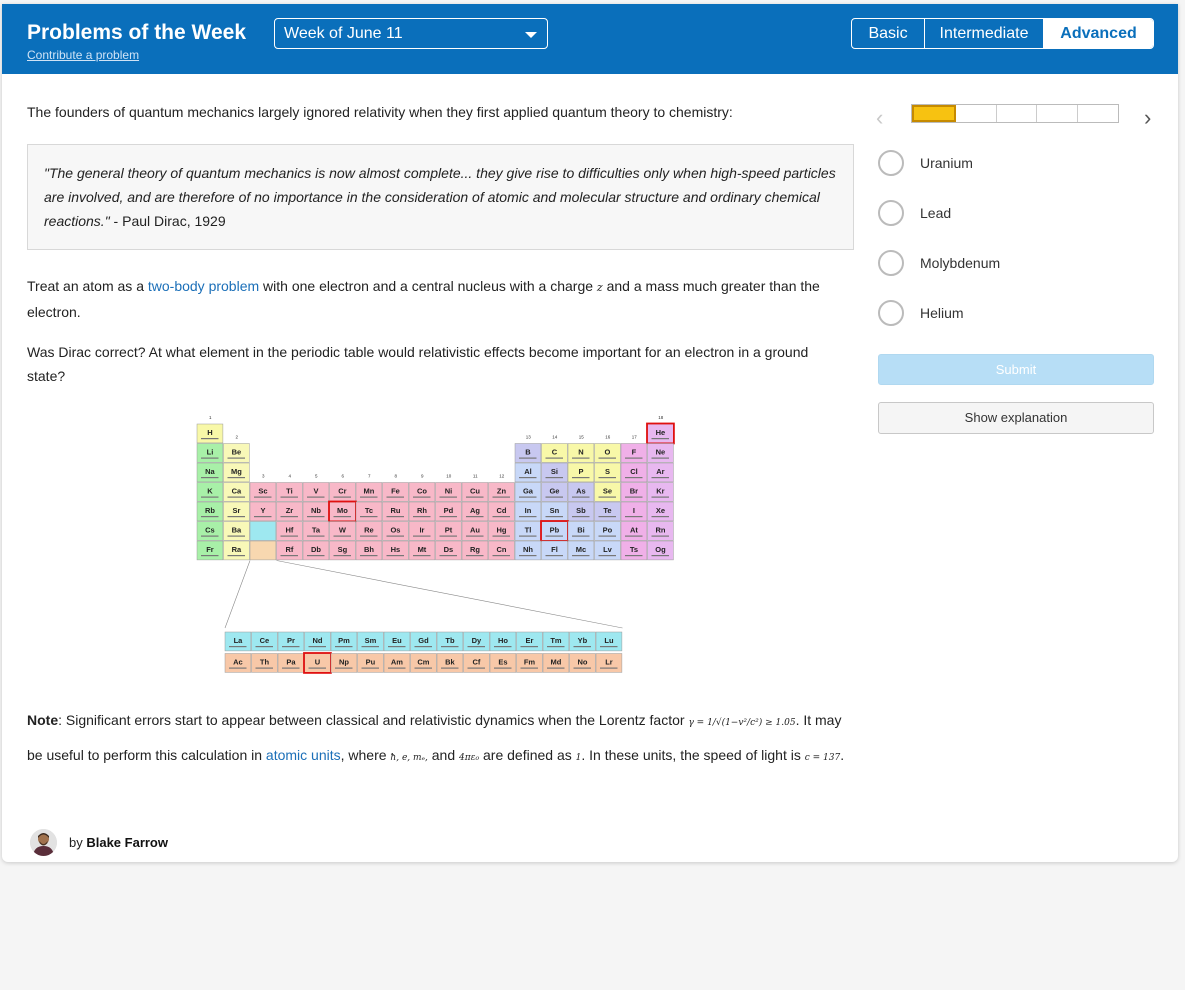 This screenshot has width=1185, height=990. I want to click on author-name: Blake Farrow, so click(127, 842).